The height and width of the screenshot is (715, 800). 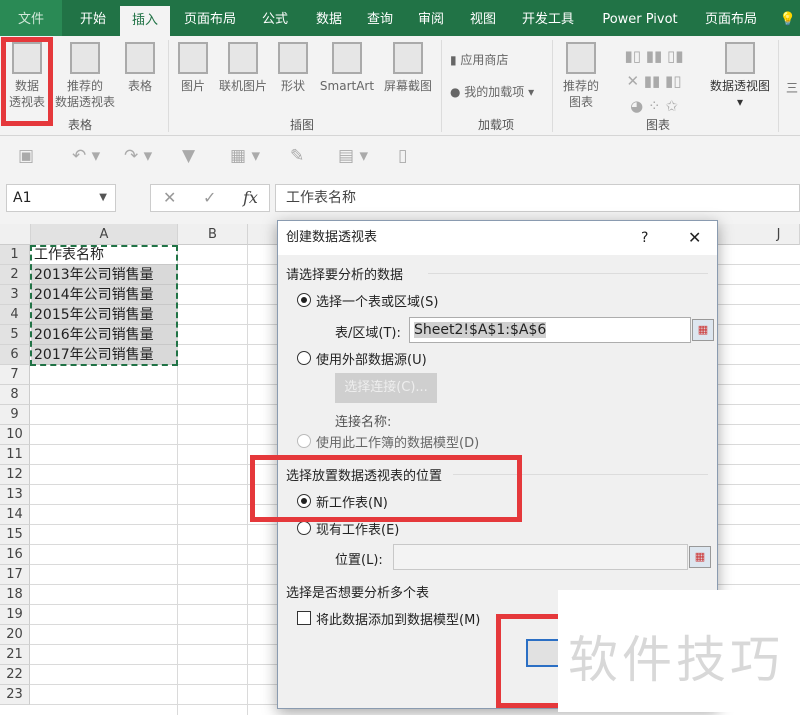 What do you see at coordinates (145, 21) in the screenshot?
I see `tab-insert: 插入` at bounding box center [145, 21].